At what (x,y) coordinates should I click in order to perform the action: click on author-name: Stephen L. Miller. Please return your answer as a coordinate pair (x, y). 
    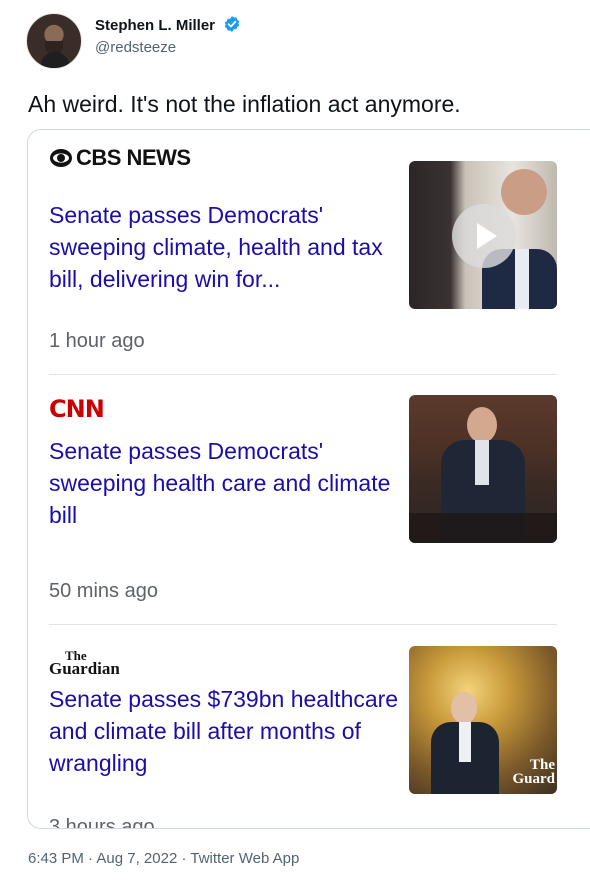
    Looking at the image, I should click on (155, 26).